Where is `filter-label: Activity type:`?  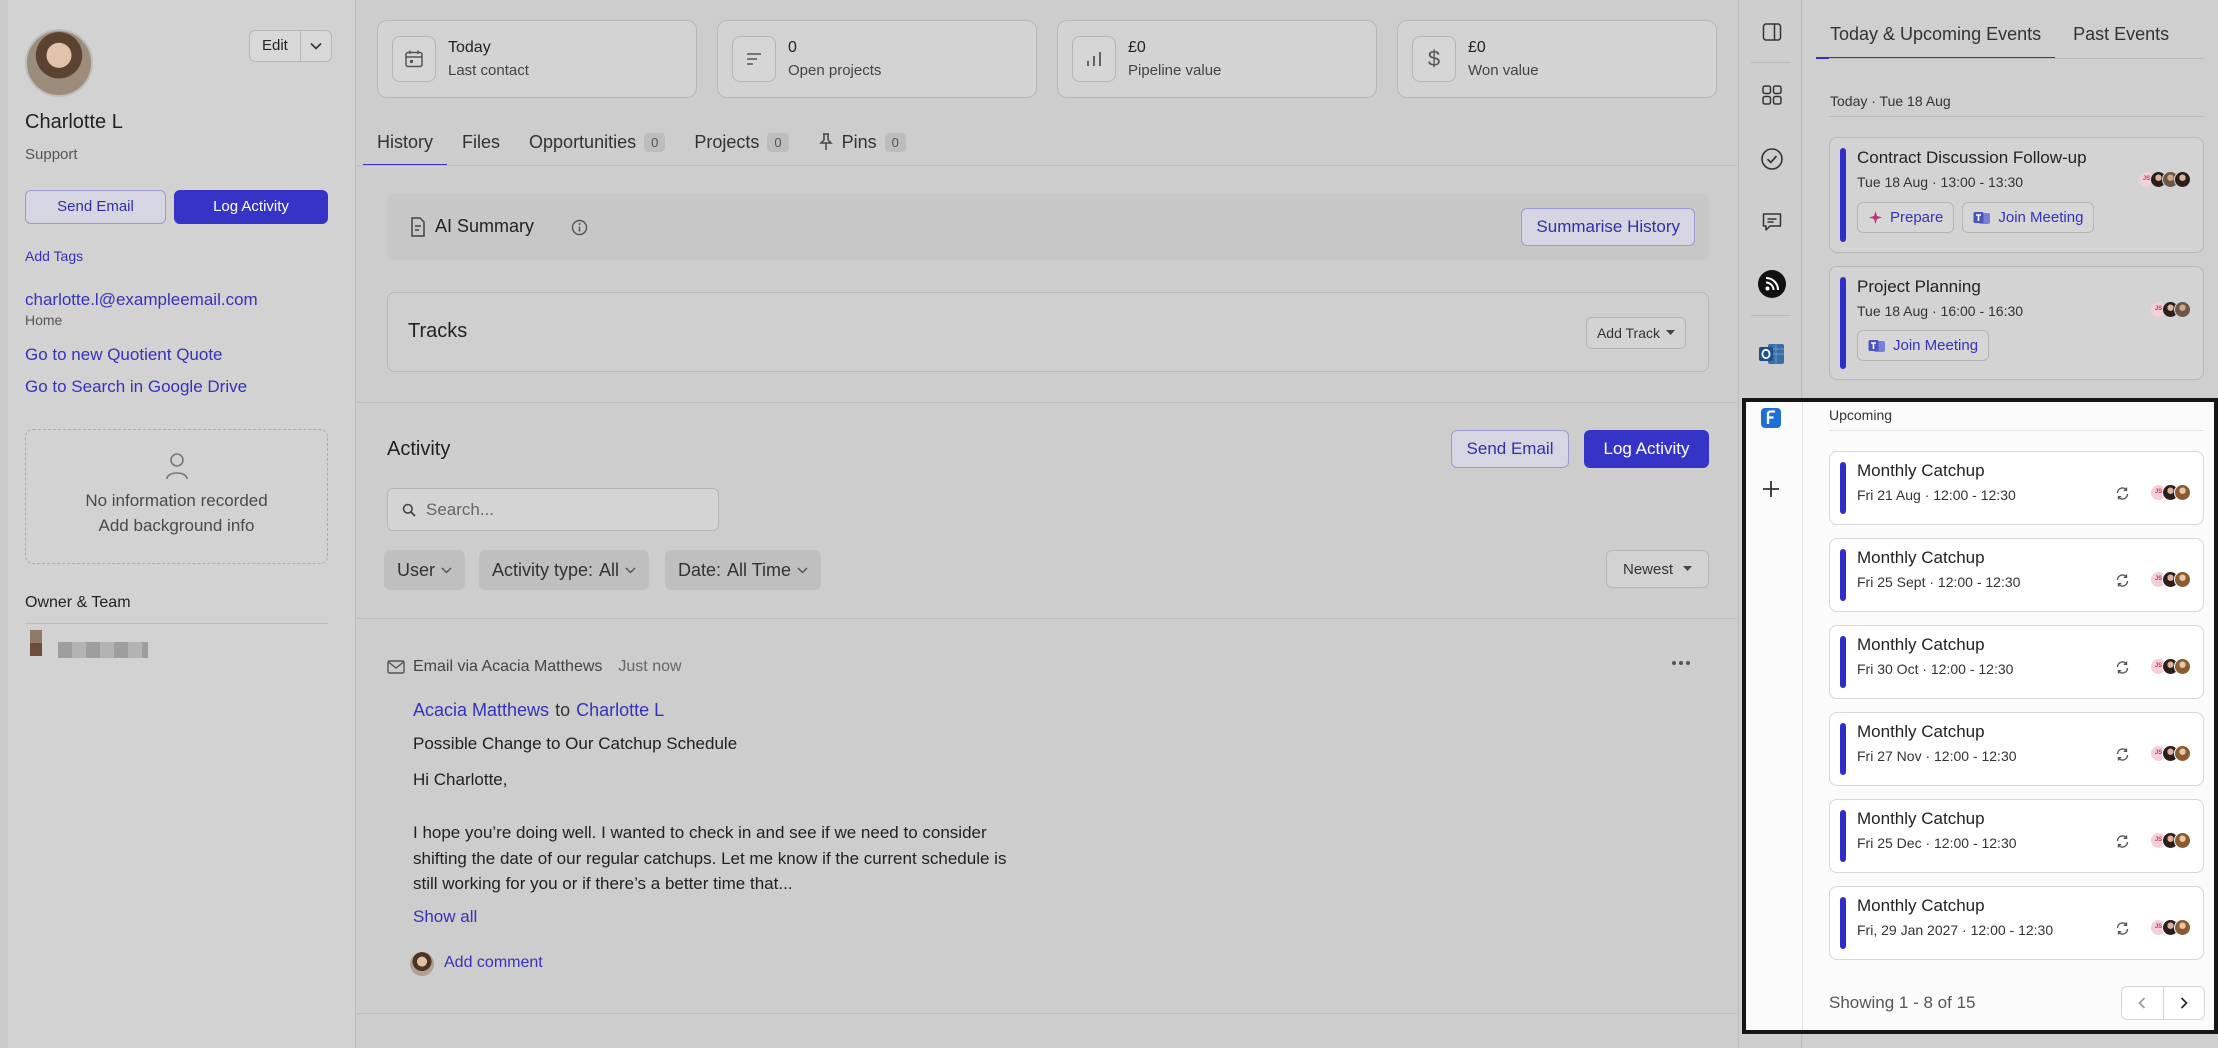 filter-label: Activity type: is located at coordinates (543, 569).